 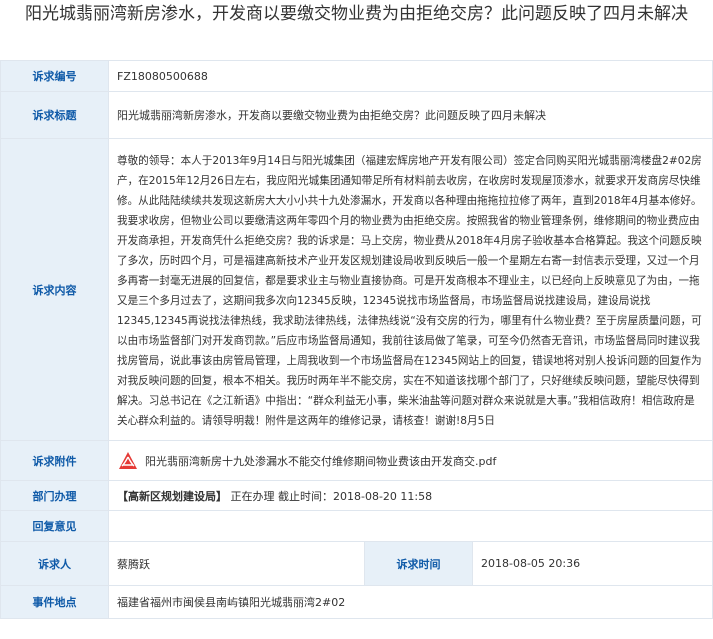 What do you see at coordinates (356, 14) in the screenshot?
I see `page-title: 阳光城翡丽湾新房渗水，开发商以要缴交物业费为由拒绝交房？此问题反映了四月未解决` at bounding box center [356, 14].